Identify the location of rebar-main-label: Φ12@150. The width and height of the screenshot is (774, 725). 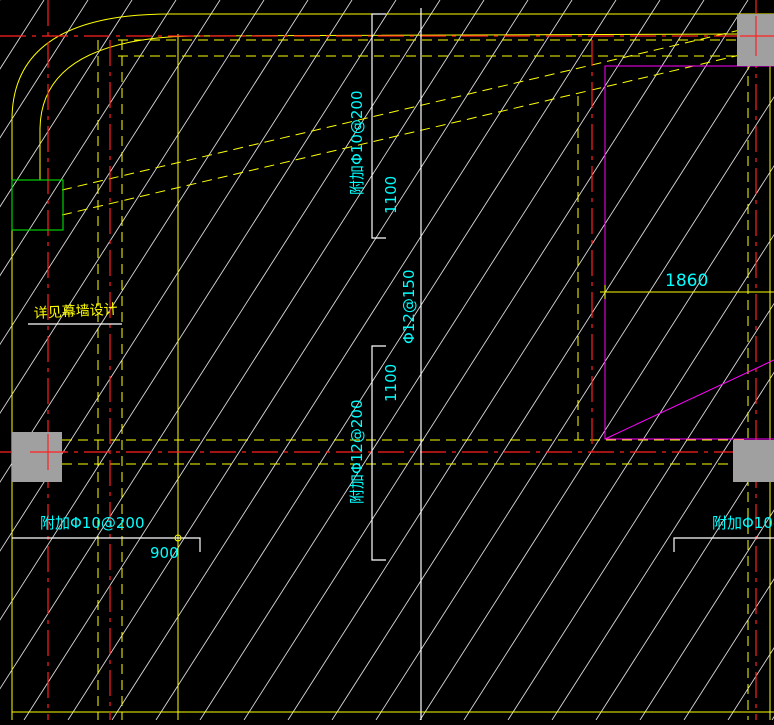
(409, 306).